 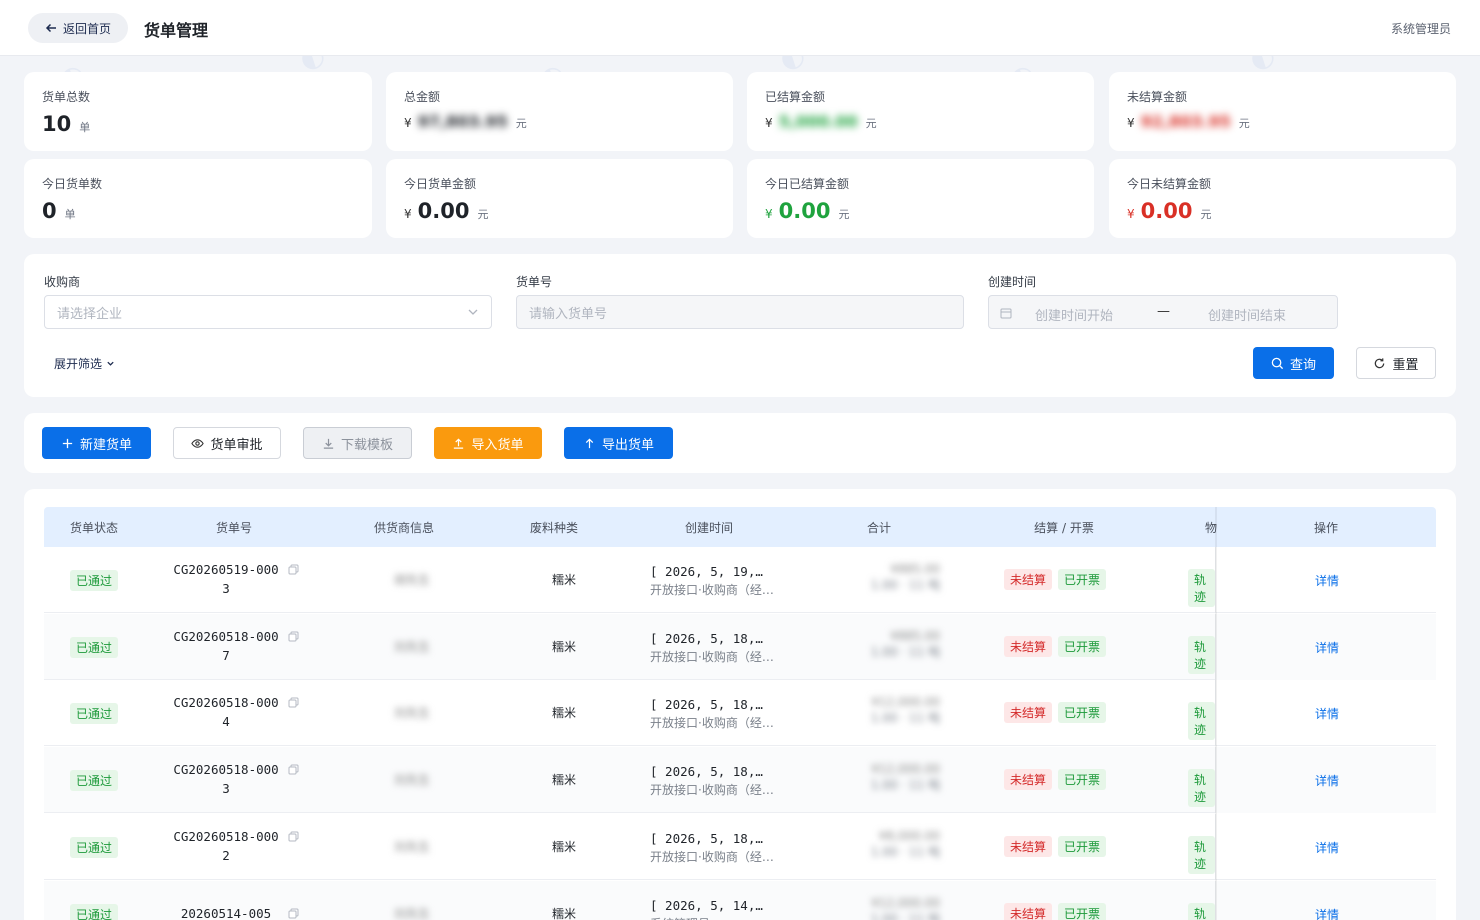 What do you see at coordinates (740, 312) in the screenshot?
I see `order-number-input: 请输入货单号` at bounding box center [740, 312].